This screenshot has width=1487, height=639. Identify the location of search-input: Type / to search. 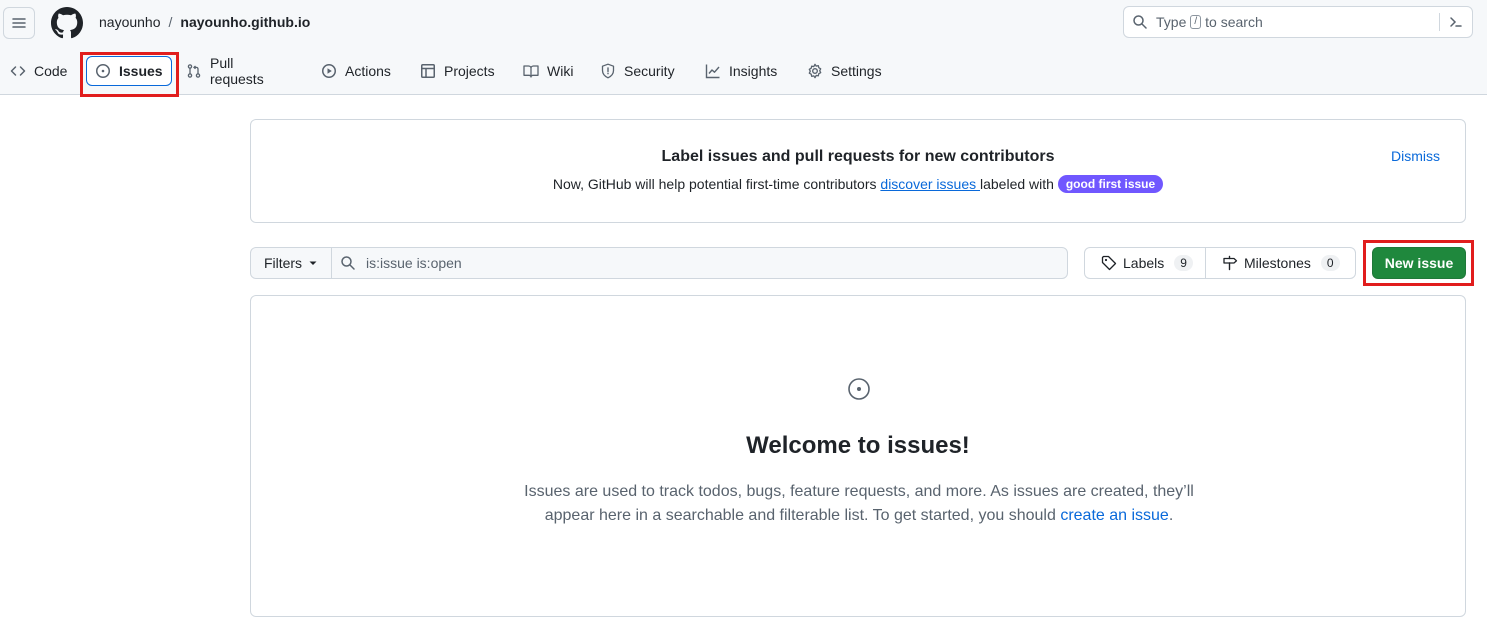
(1298, 22).